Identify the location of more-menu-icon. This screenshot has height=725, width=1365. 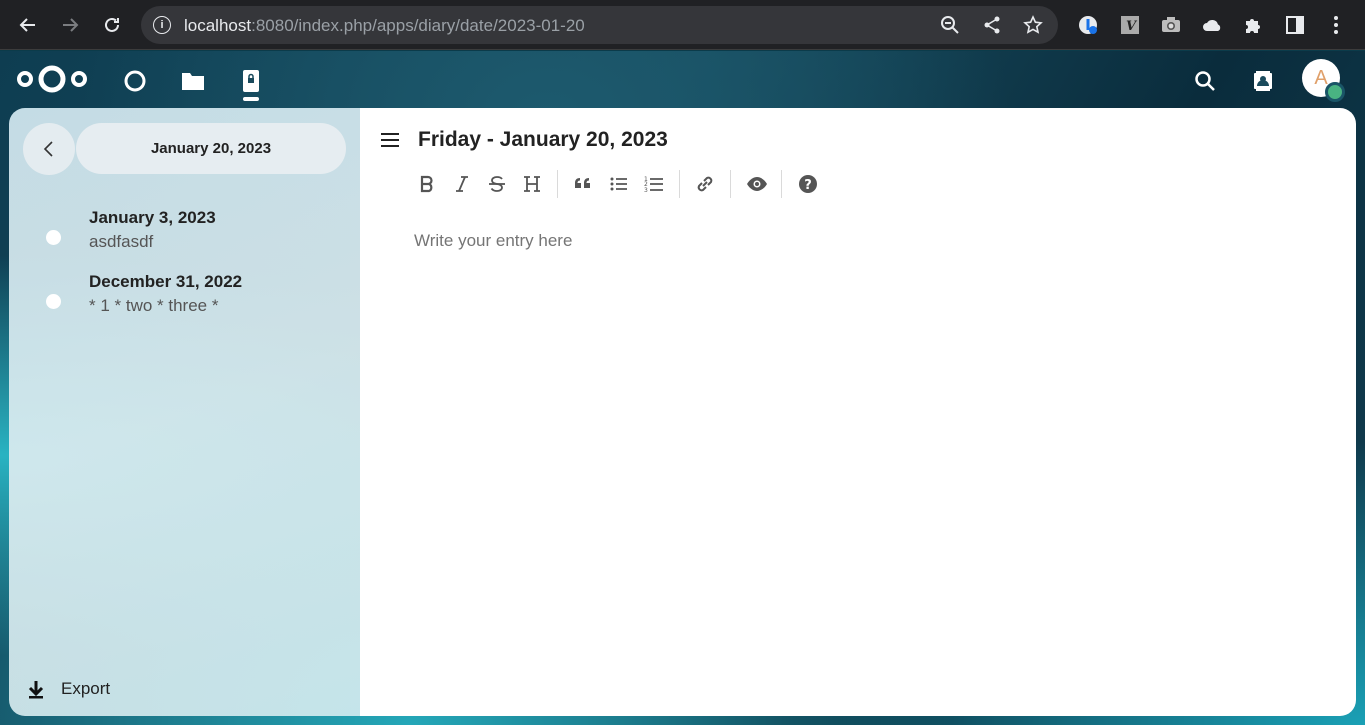
(1336, 25).